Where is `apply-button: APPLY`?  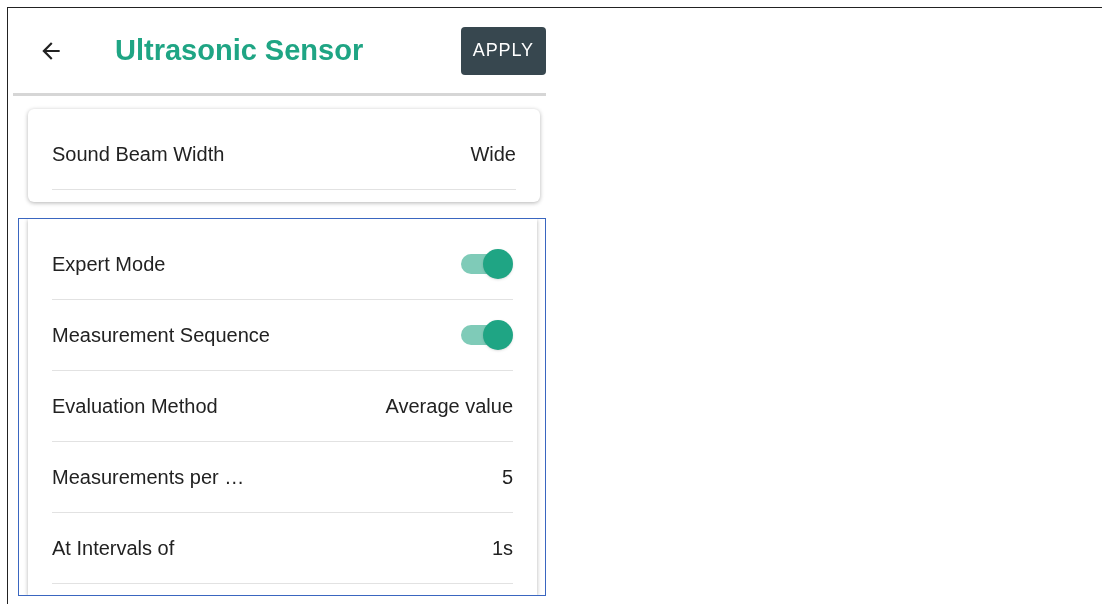
apply-button: APPLY is located at coordinates (503, 50).